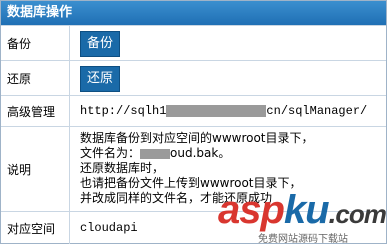 This screenshot has width=387, height=245. I want to click on space-label: 对应空间, so click(31, 228).